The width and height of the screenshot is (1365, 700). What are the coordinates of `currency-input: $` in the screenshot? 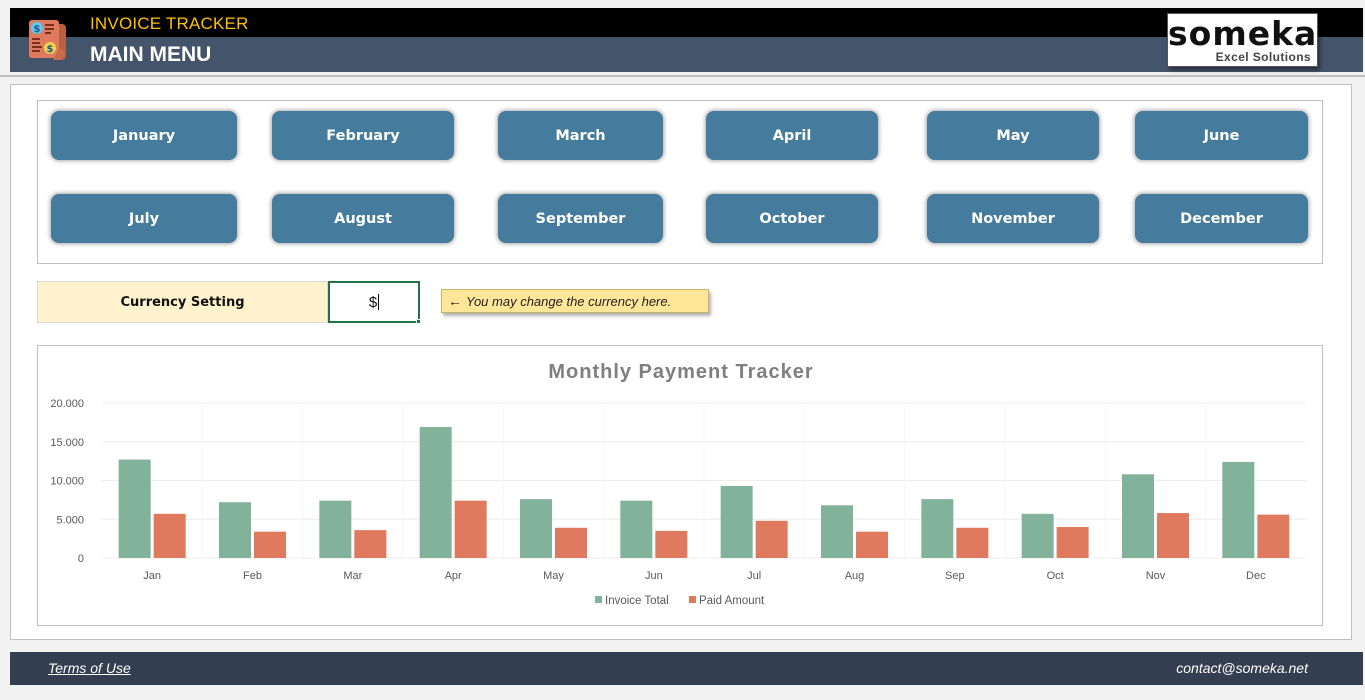 It's located at (374, 302).